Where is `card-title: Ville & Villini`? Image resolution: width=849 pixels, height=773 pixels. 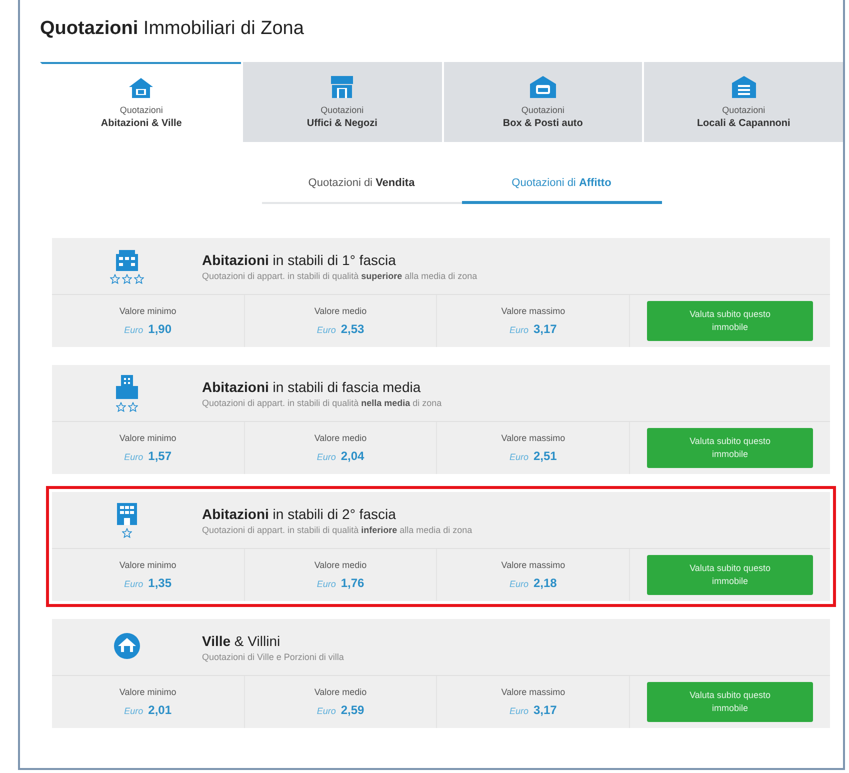 card-title: Ville & Villini is located at coordinates (242, 640).